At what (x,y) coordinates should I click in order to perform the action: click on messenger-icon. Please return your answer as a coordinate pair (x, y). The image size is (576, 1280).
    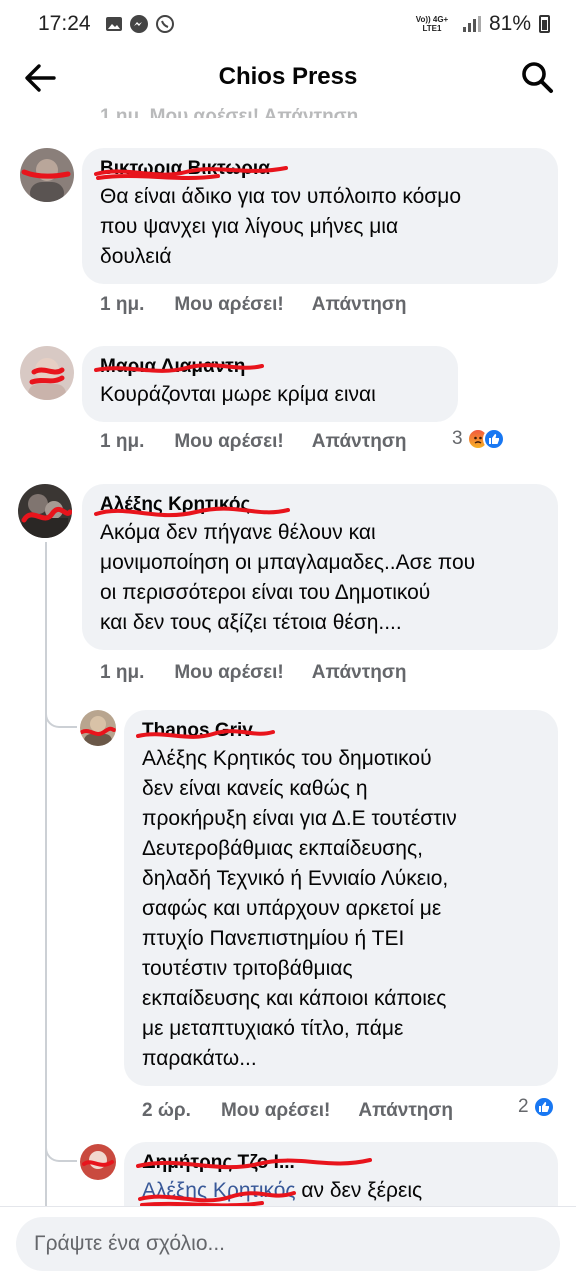
    Looking at the image, I should click on (138, 24).